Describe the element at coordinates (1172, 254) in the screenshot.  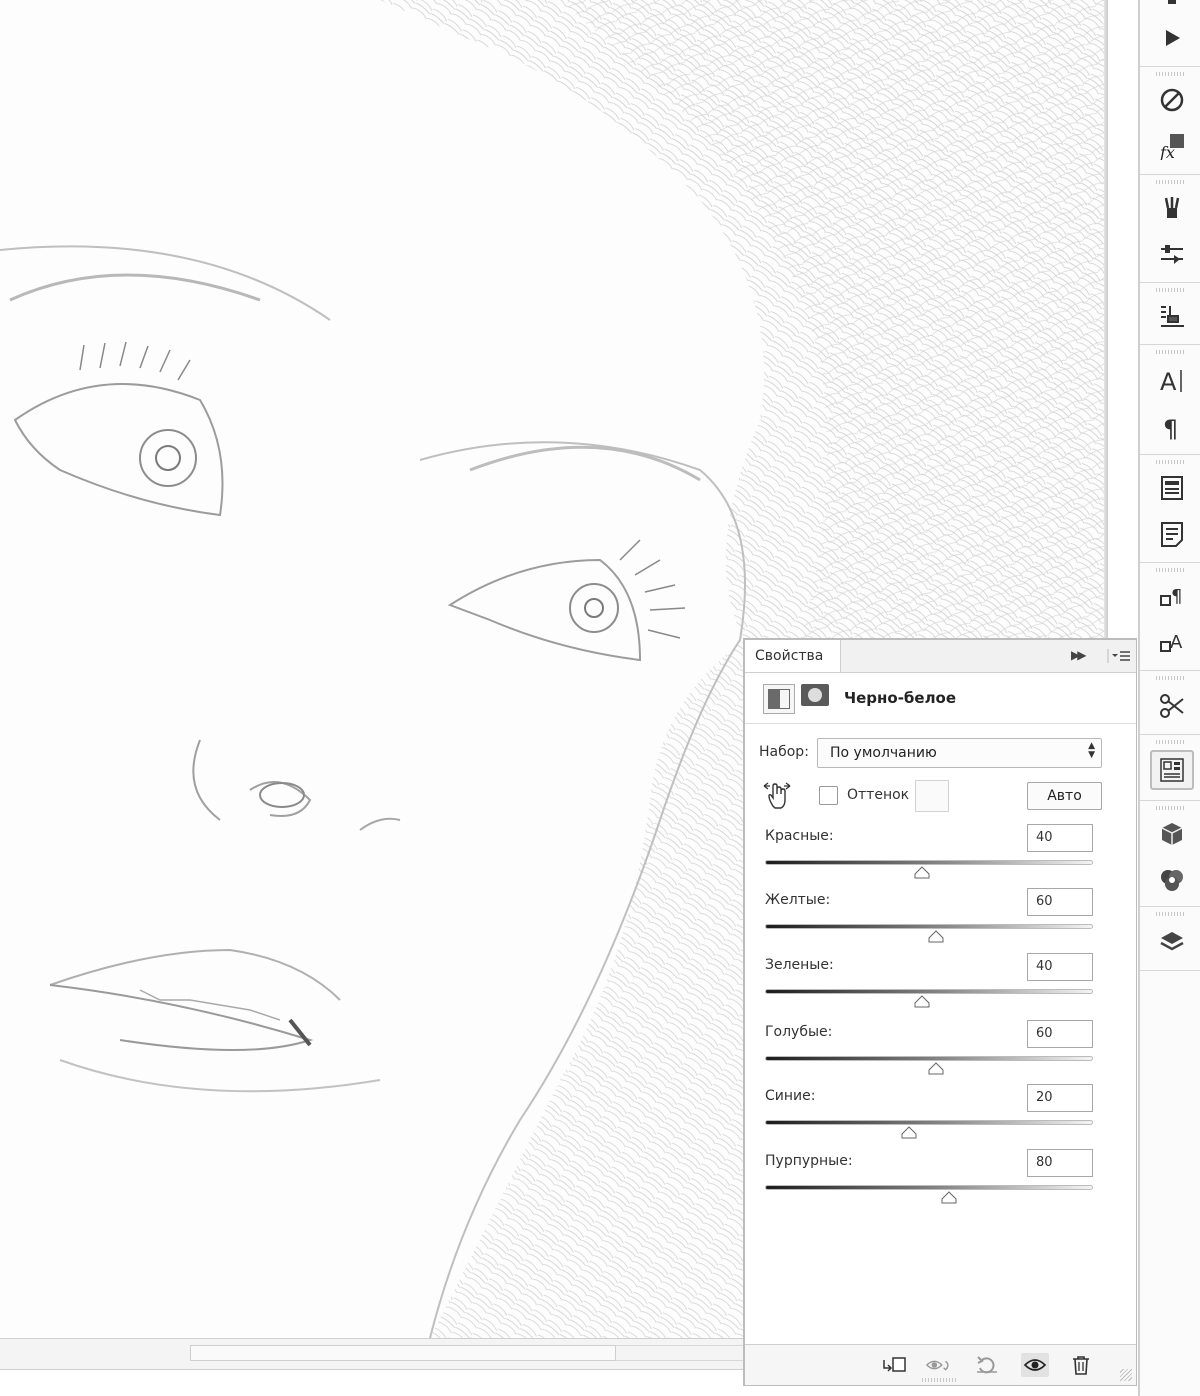
I see `adjust-sliders-icon` at that location.